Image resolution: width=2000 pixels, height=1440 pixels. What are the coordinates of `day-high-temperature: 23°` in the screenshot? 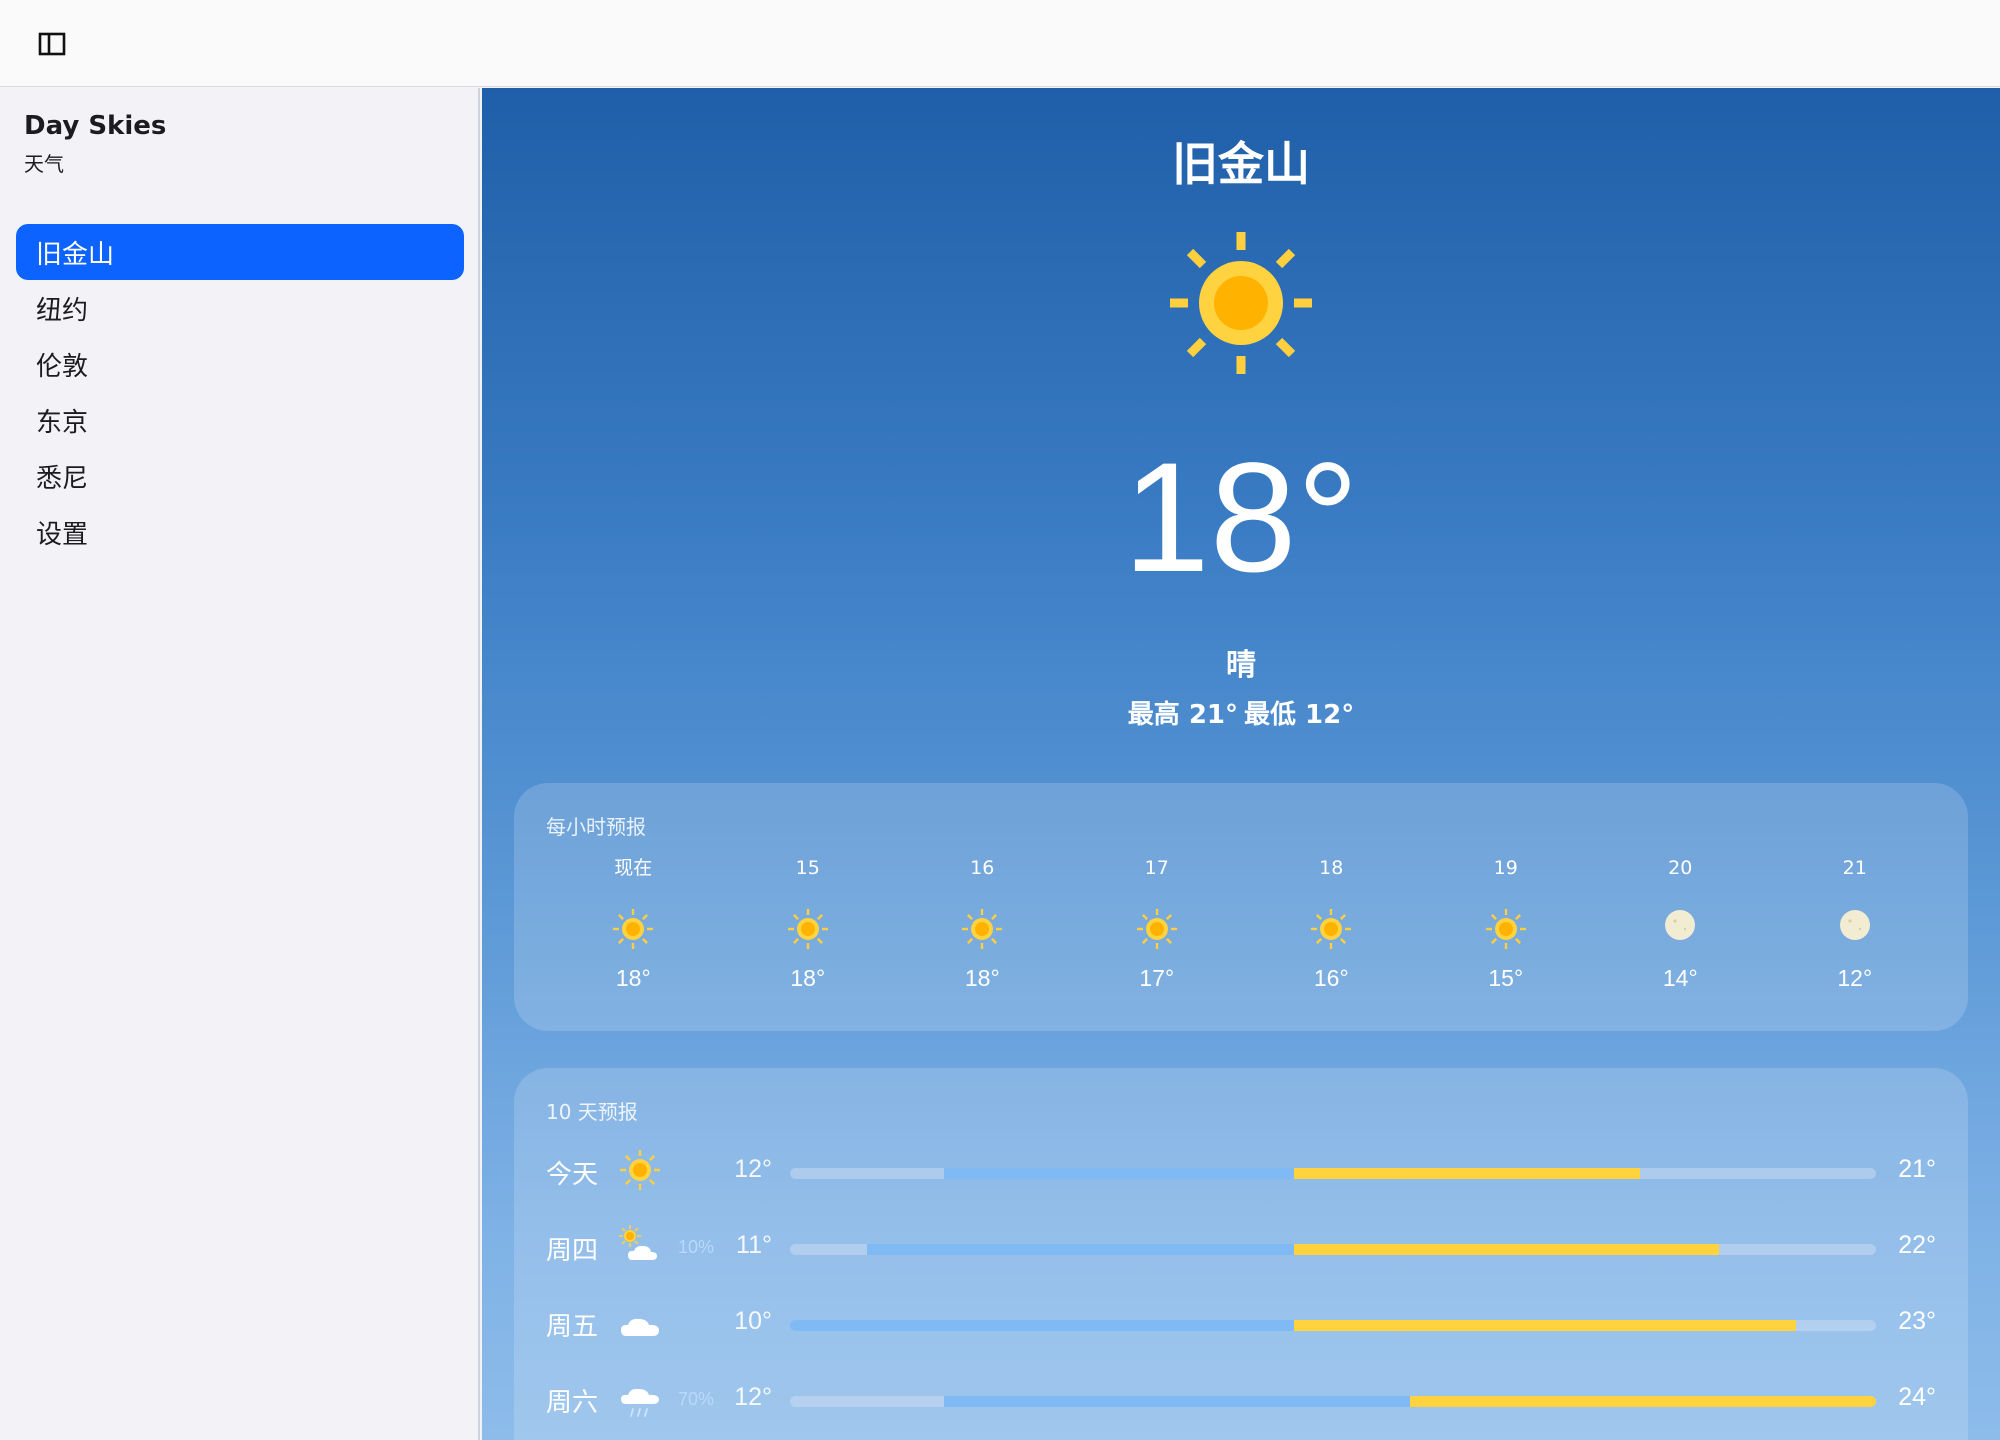 It's located at (1917, 1321).